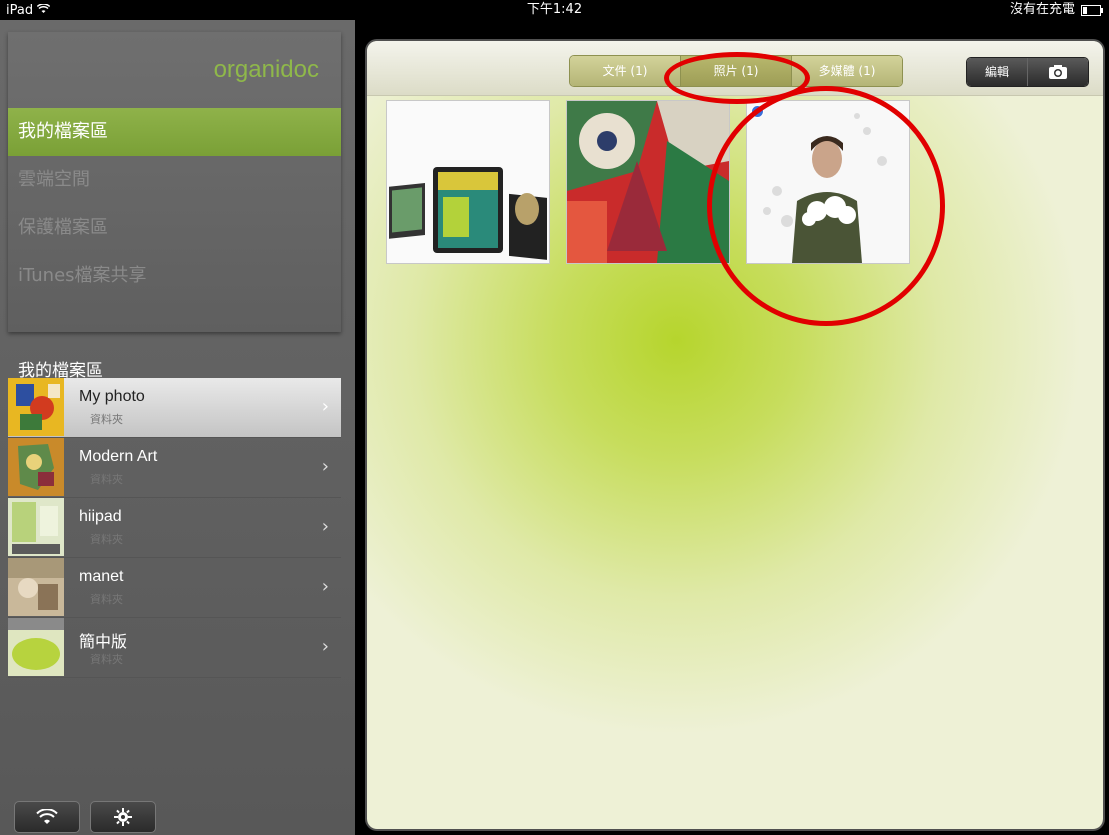 Image resolution: width=1109 pixels, height=835 pixels. What do you see at coordinates (174, 132) in the screenshot?
I see `sidebar-item-my-files: 我的檔案區` at bounding box center [174, 132].